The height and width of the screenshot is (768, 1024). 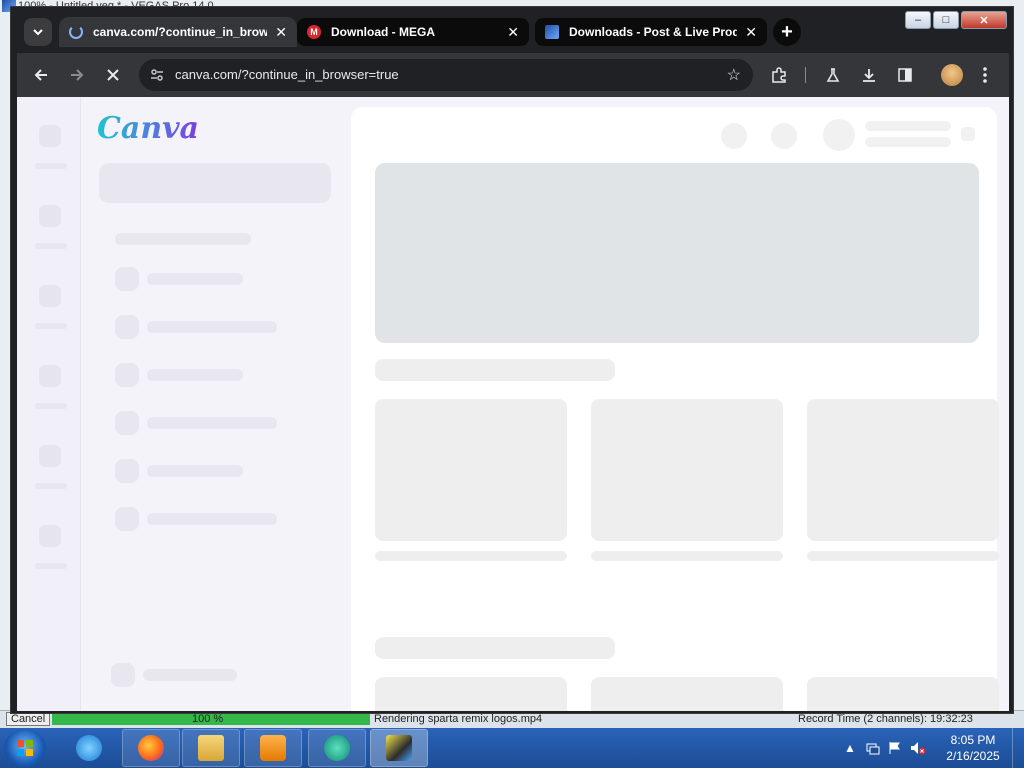 I want to click on taskbar-media-player, so click(x=337, y=748).